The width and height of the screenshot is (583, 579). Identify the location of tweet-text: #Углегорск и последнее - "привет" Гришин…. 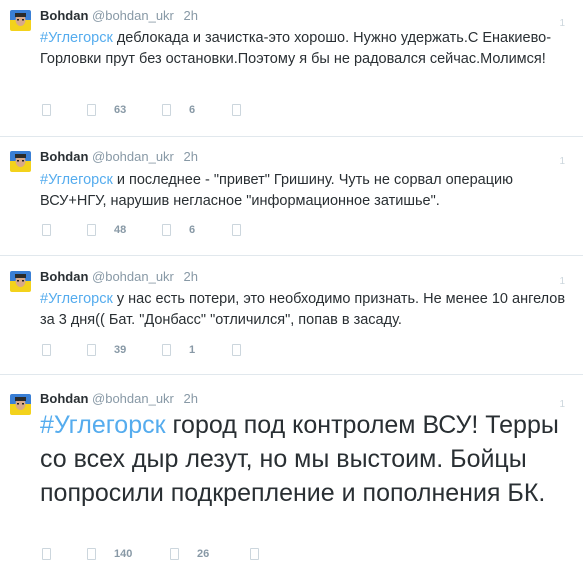
(306, 191).